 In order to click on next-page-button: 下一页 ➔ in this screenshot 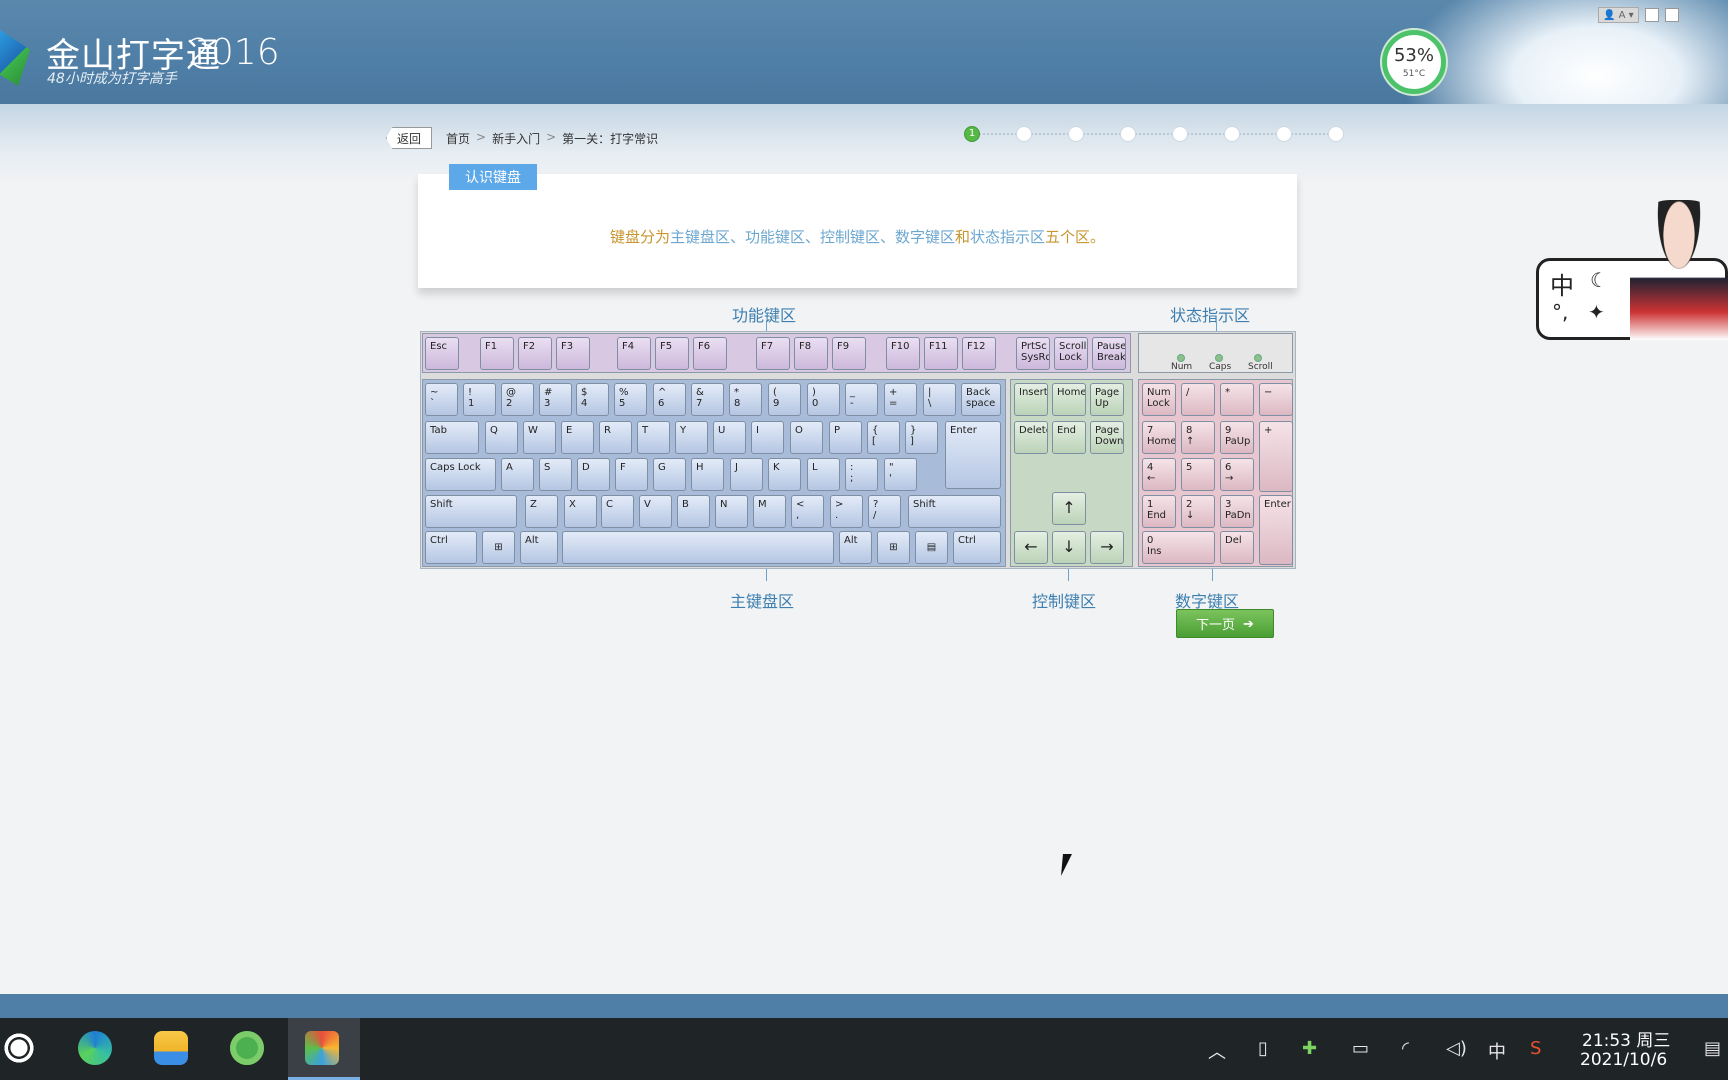, I will do `click(1225, 623)`.